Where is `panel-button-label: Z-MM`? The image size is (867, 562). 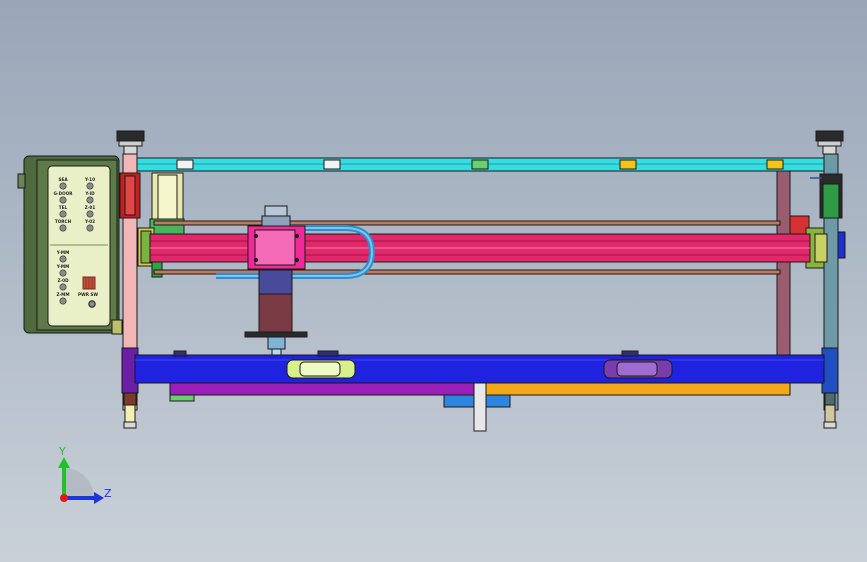 panel-button-label: Z-MM is located at coordinates (62, 294).